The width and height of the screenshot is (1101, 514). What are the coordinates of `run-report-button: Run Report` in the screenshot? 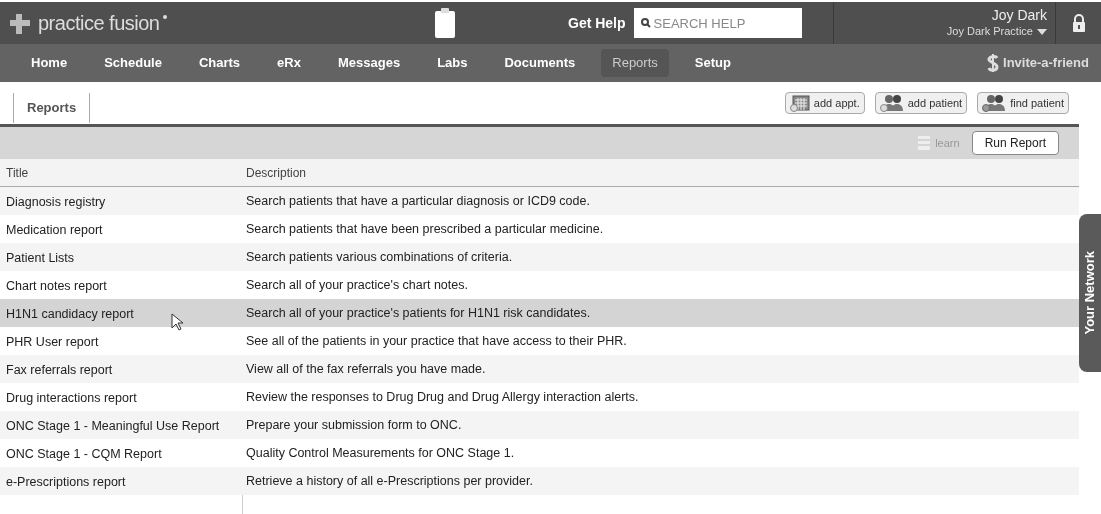 It's located at (1015, 143).